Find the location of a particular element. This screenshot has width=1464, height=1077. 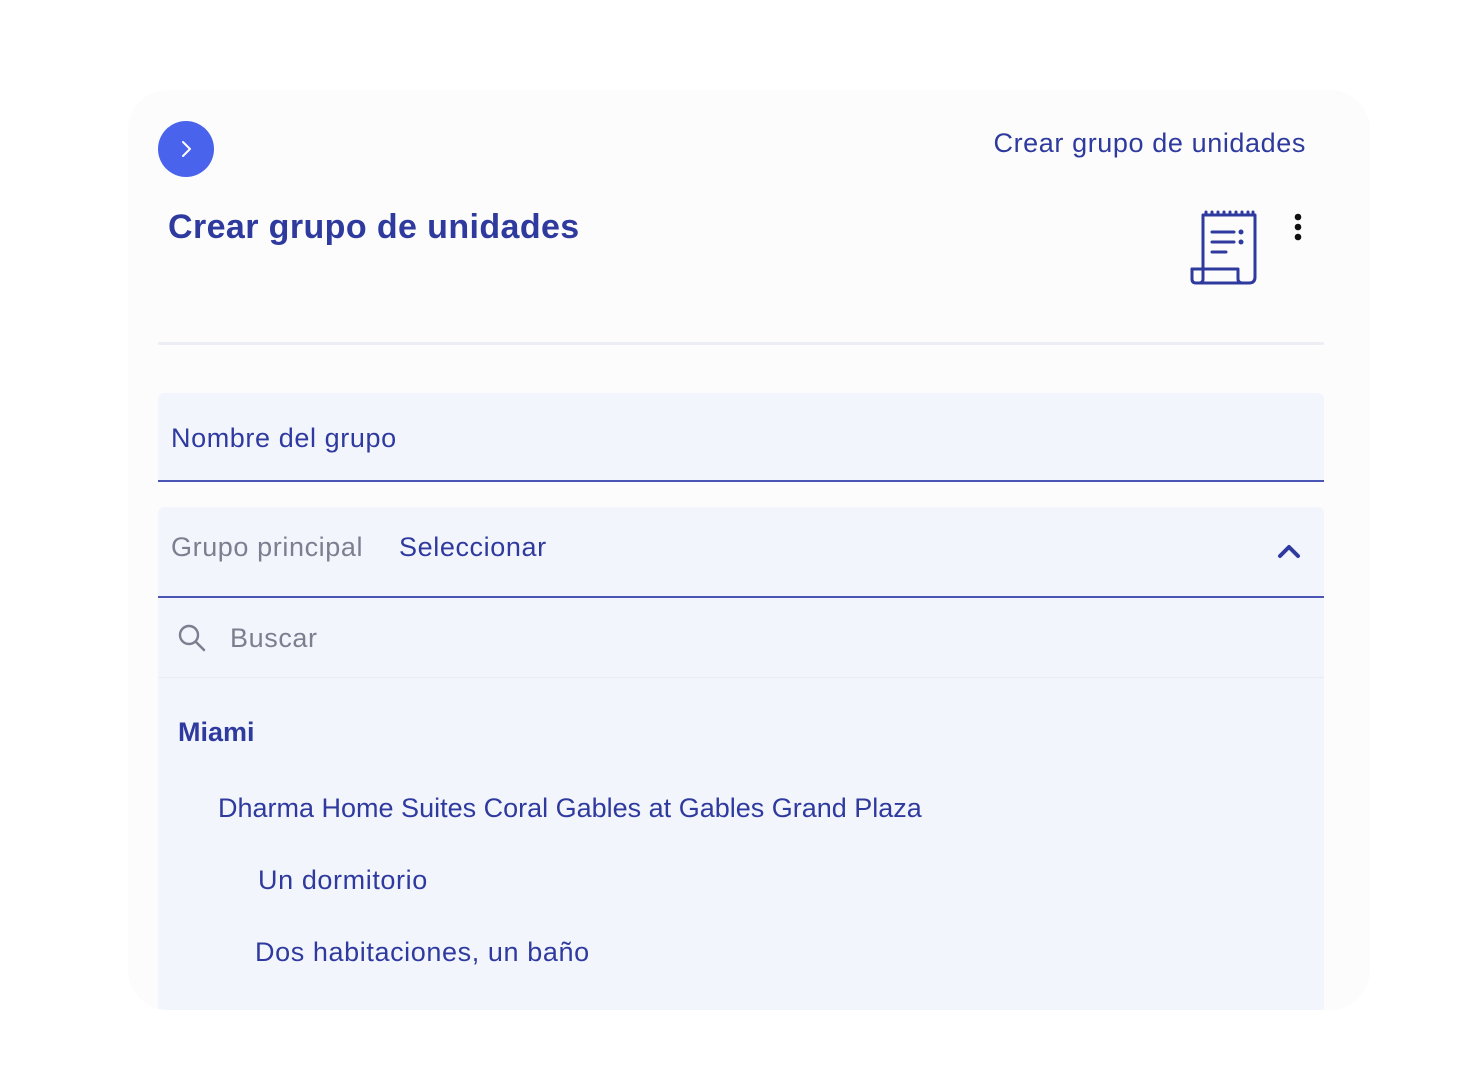

parent-group-value: Seleccionar is located at coordinates (473, 547).